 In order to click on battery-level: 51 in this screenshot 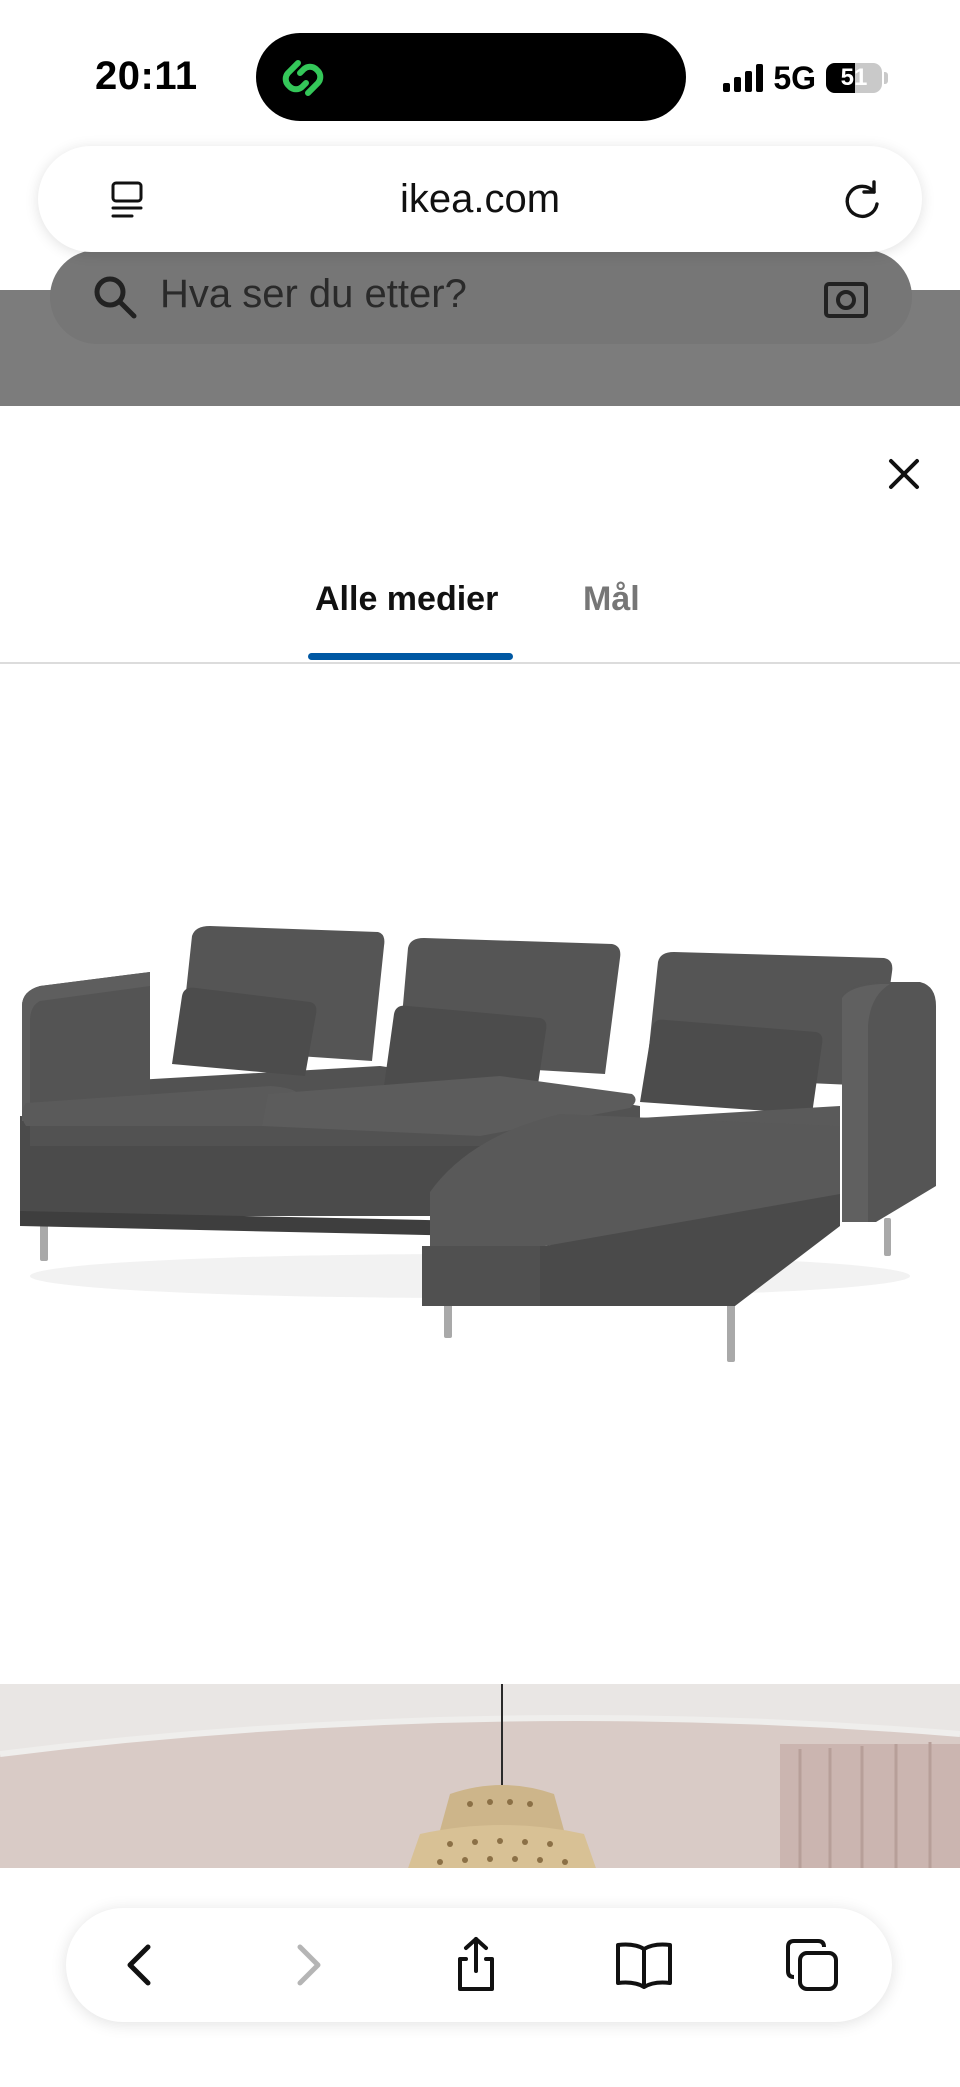, I will do `click(854, 77)`.